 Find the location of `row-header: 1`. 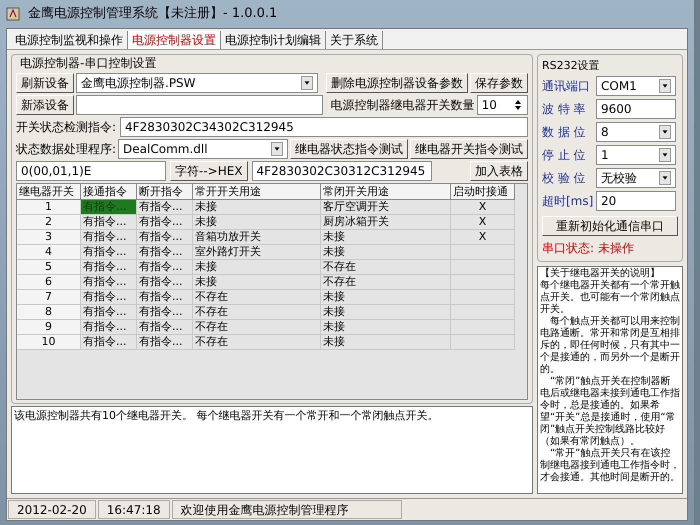

row-header: 1 is located at coordinates (49, 207).